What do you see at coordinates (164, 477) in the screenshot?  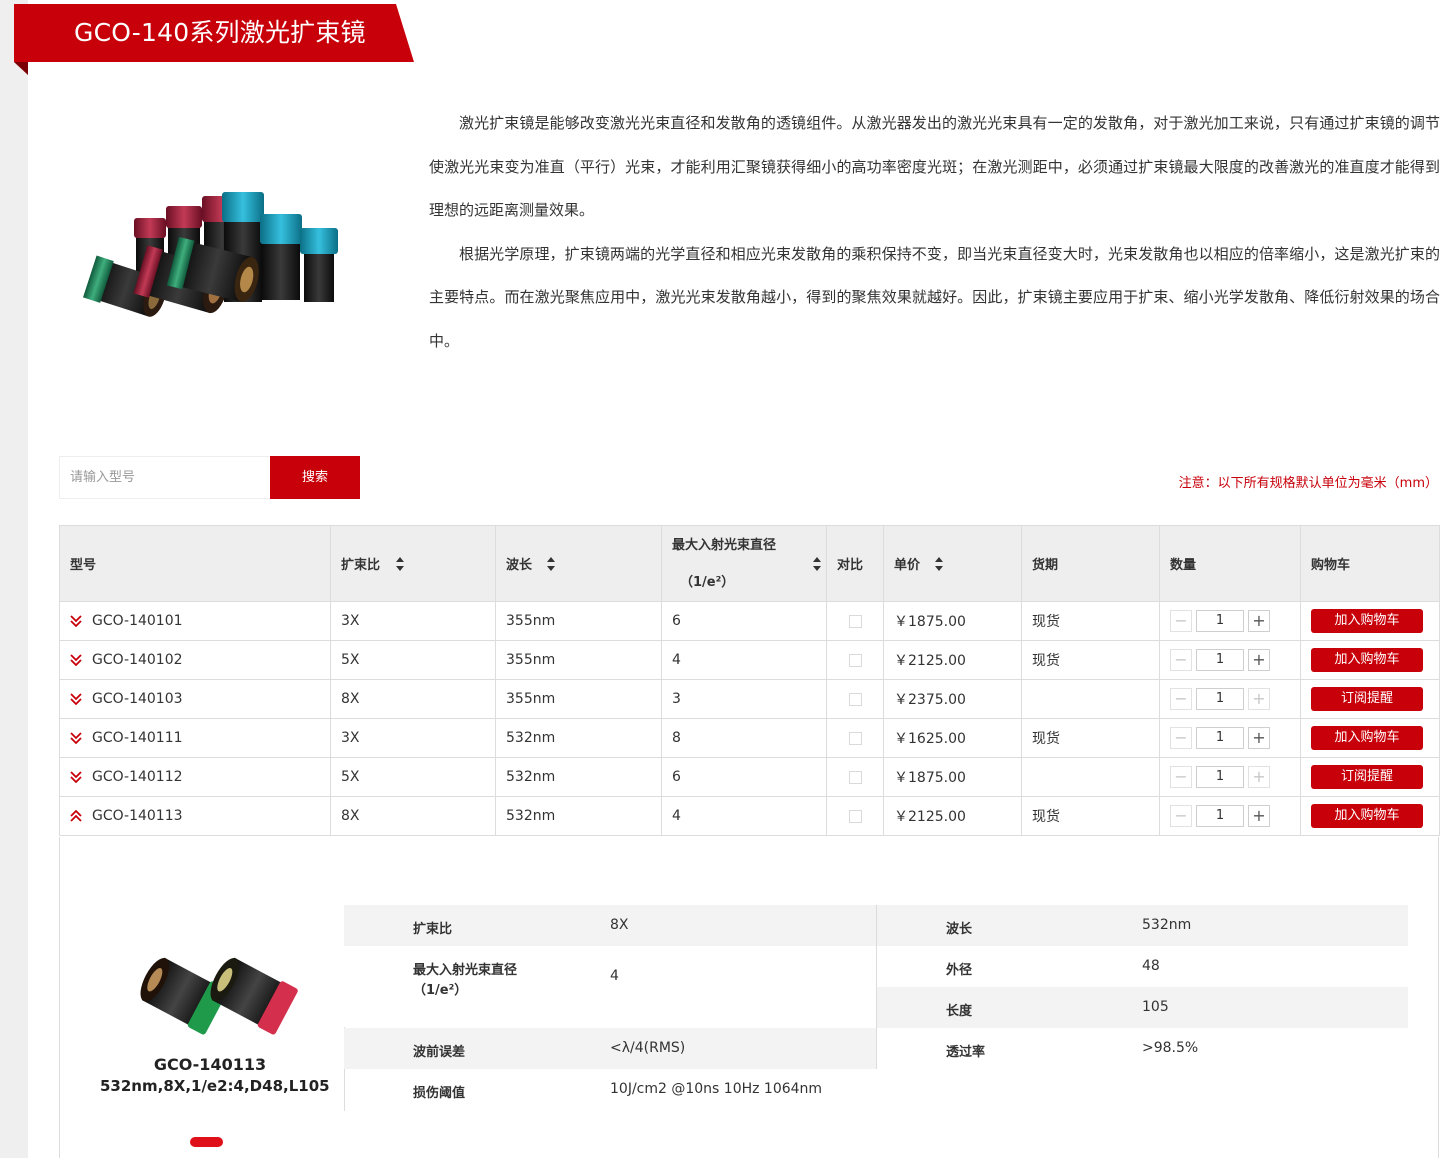 I see `search-input: 请输入型号` at bounding box center [164, 477].